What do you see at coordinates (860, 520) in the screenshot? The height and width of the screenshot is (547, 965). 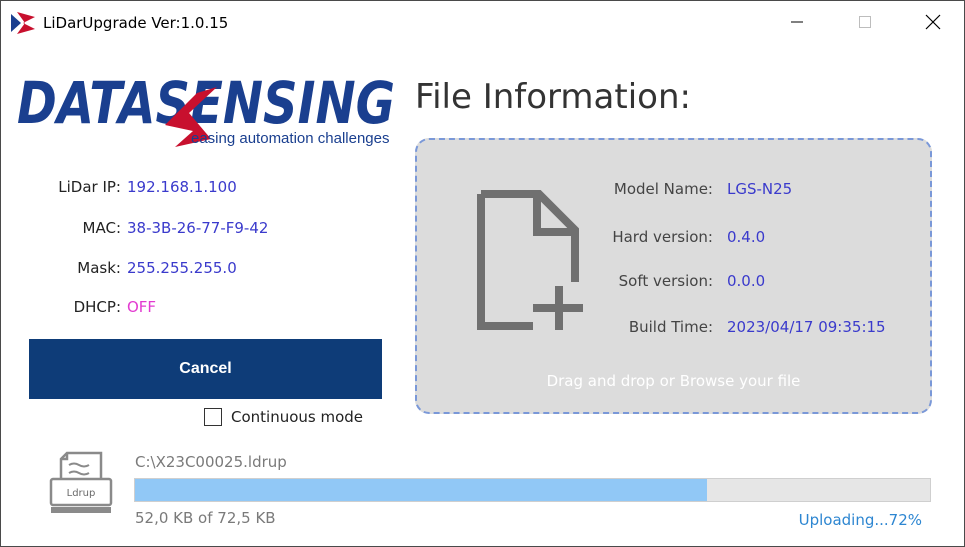 I see `upload-status-text: Uploading...72%` at bounding box center [860, 520].